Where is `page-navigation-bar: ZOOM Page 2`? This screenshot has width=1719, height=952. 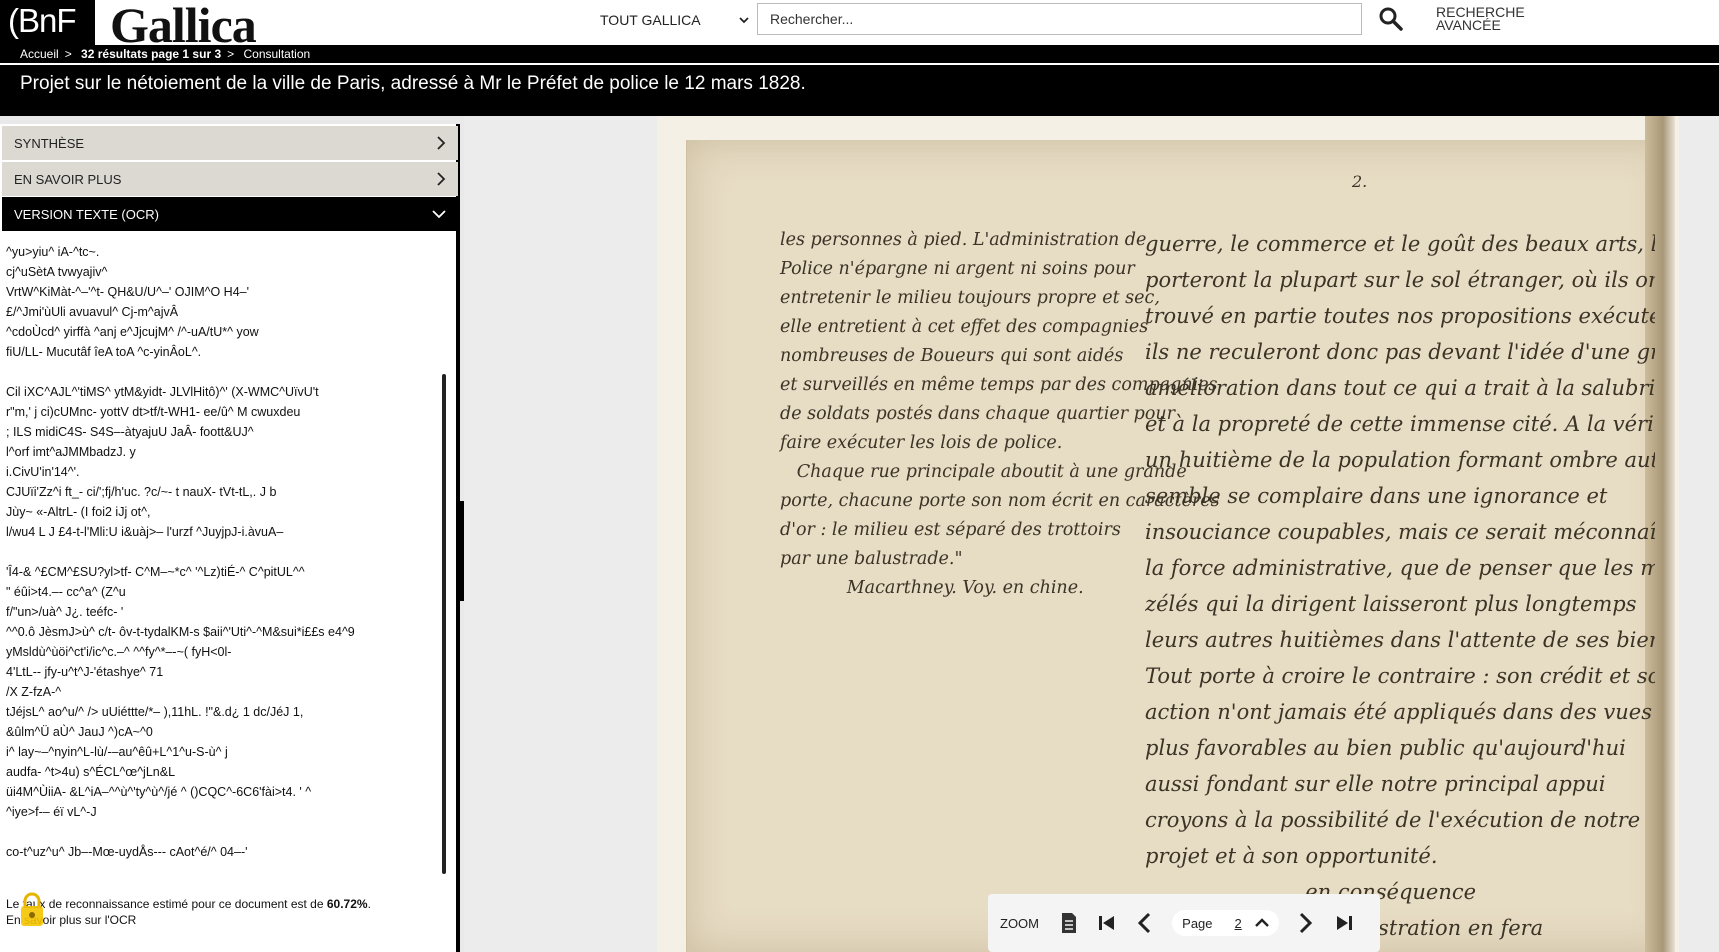 page-navigation-bar: ZOOM Page 2 is located at coordinates (1184, 923).